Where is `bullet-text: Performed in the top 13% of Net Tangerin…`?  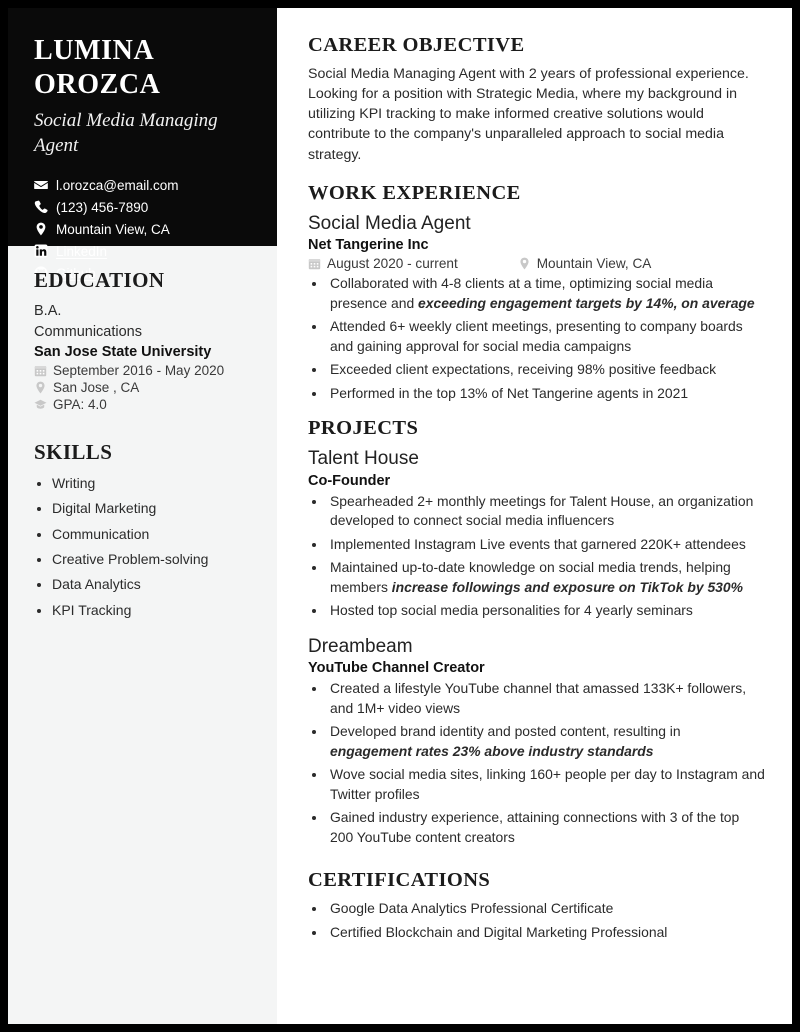 bullet-text: Performed in the top 13% of Net Tangerin… is located at coordinates (509, 392).